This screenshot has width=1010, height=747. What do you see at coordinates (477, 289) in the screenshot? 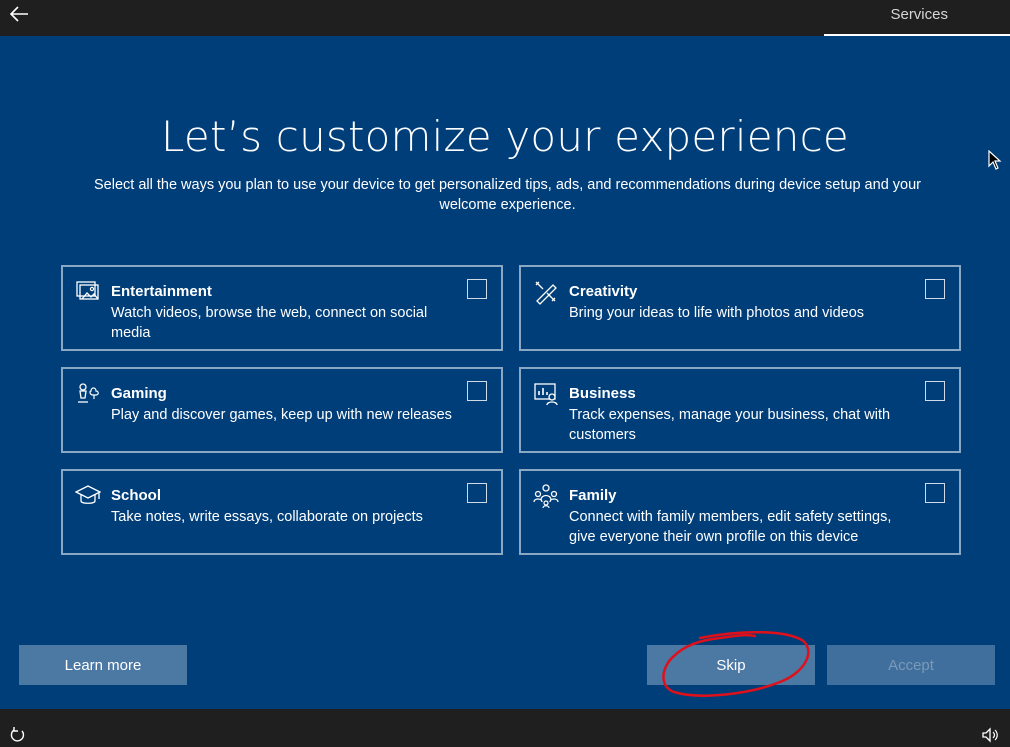
I see `entertainment-checkbox` at bounding box center [477, 289].